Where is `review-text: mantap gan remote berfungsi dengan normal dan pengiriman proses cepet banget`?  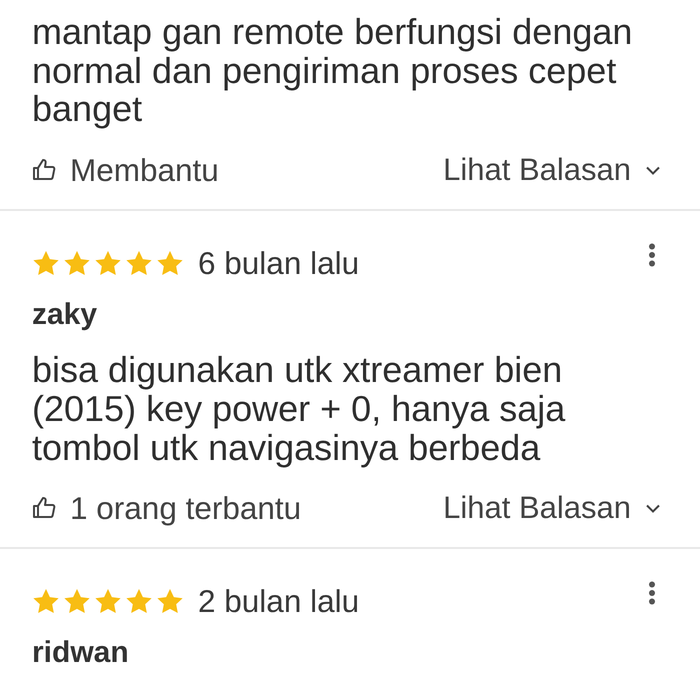
review-text: mantap gan remote berfungsi dengan normal dan pengiriman proses cepet banget is located at coordinates (333, 71).